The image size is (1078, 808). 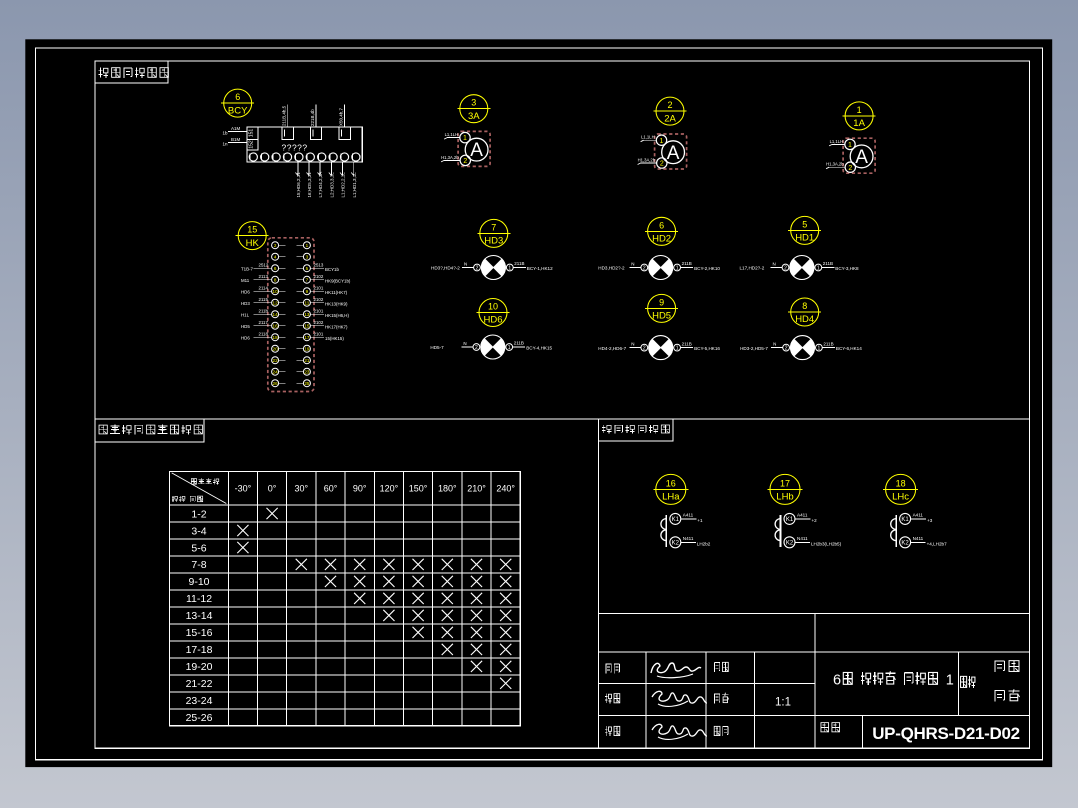 What do you see at coordinates (445, 268) in the screenshot?
I see `svg-text: HD3?,HD4?-2` at bounding box center [445, 268].